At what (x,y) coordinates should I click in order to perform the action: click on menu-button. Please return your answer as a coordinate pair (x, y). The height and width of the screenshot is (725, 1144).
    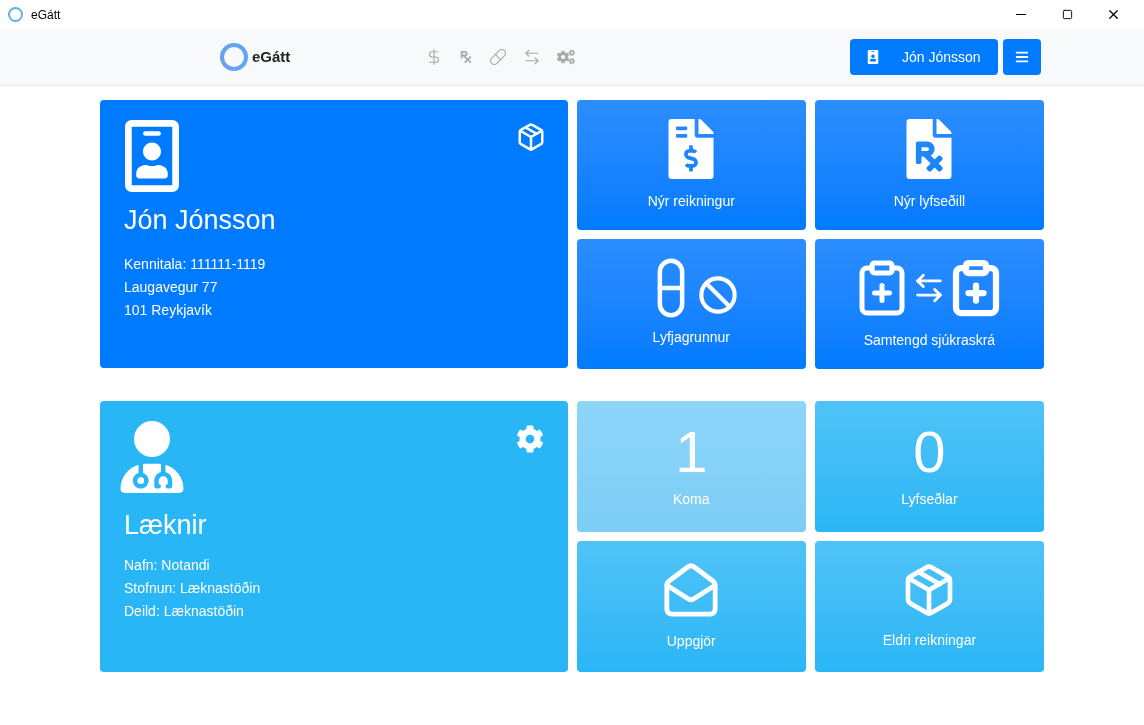
    Looking at the image, I should click on (1022, 57).